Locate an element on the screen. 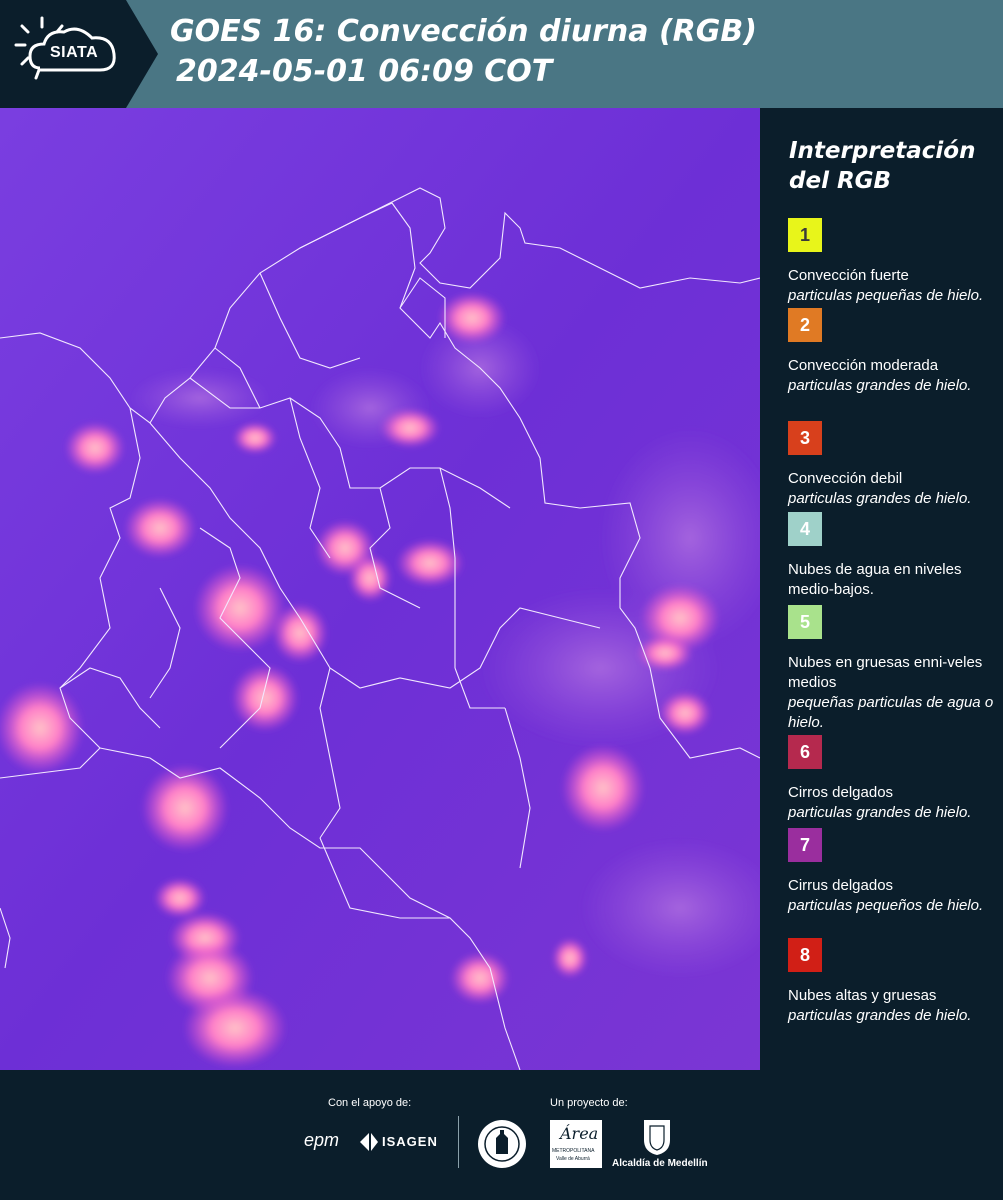 This screenshot has height=1200, width=1003. legend-swatch: 2 is located at coordinates (805, 325).